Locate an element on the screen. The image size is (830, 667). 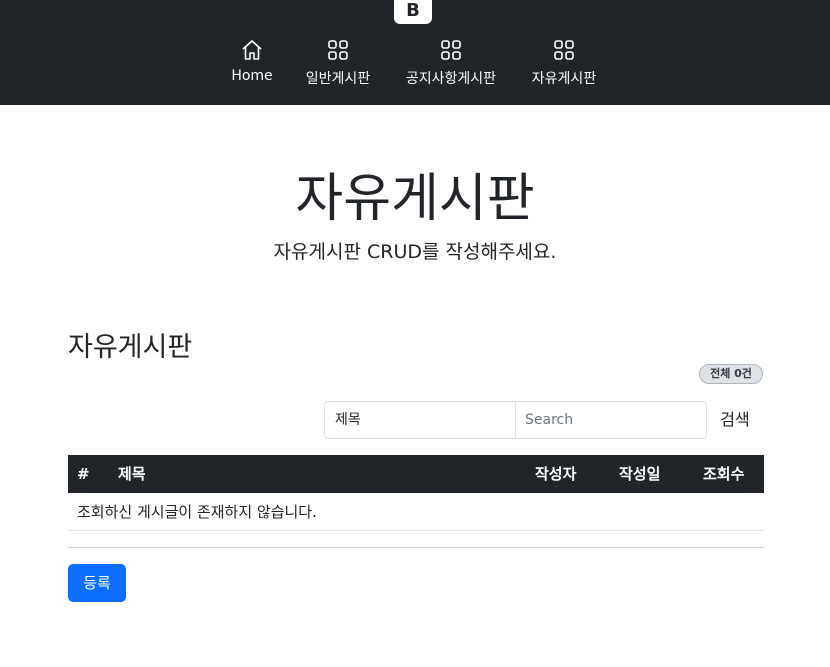
table-empty-row: 조회하신 게시글이 존재하지 않습니다. is located at coordinates (416, 512).